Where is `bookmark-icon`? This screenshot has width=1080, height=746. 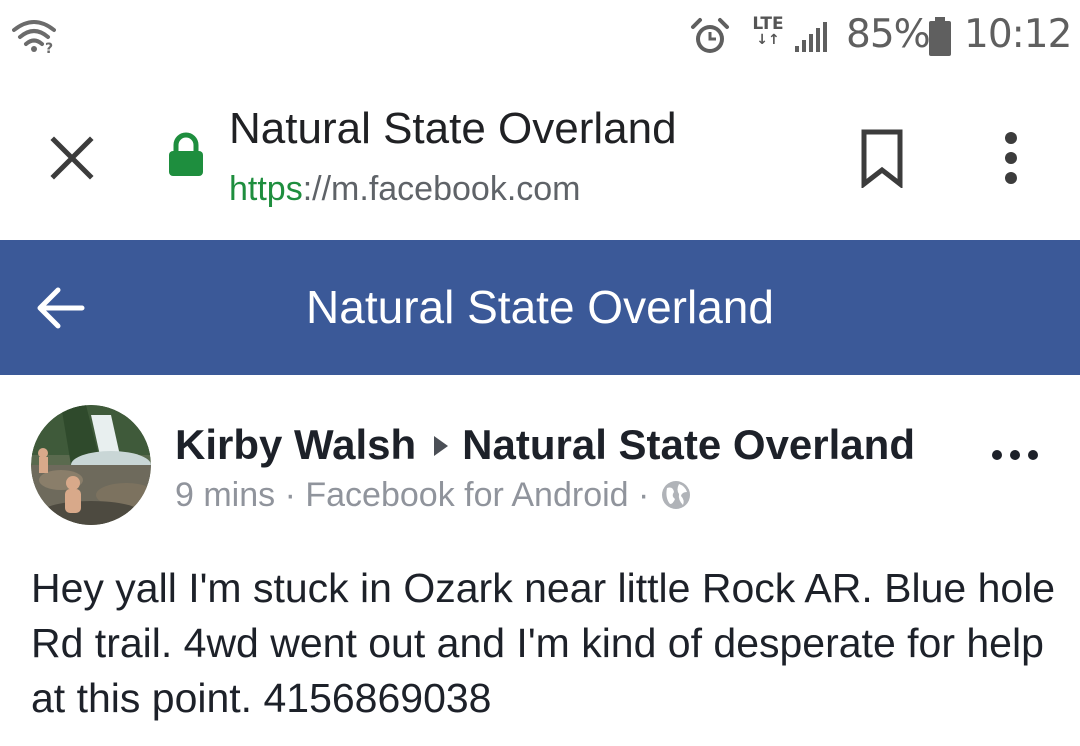 bookmark-icon is located at coordinates (882, 158).